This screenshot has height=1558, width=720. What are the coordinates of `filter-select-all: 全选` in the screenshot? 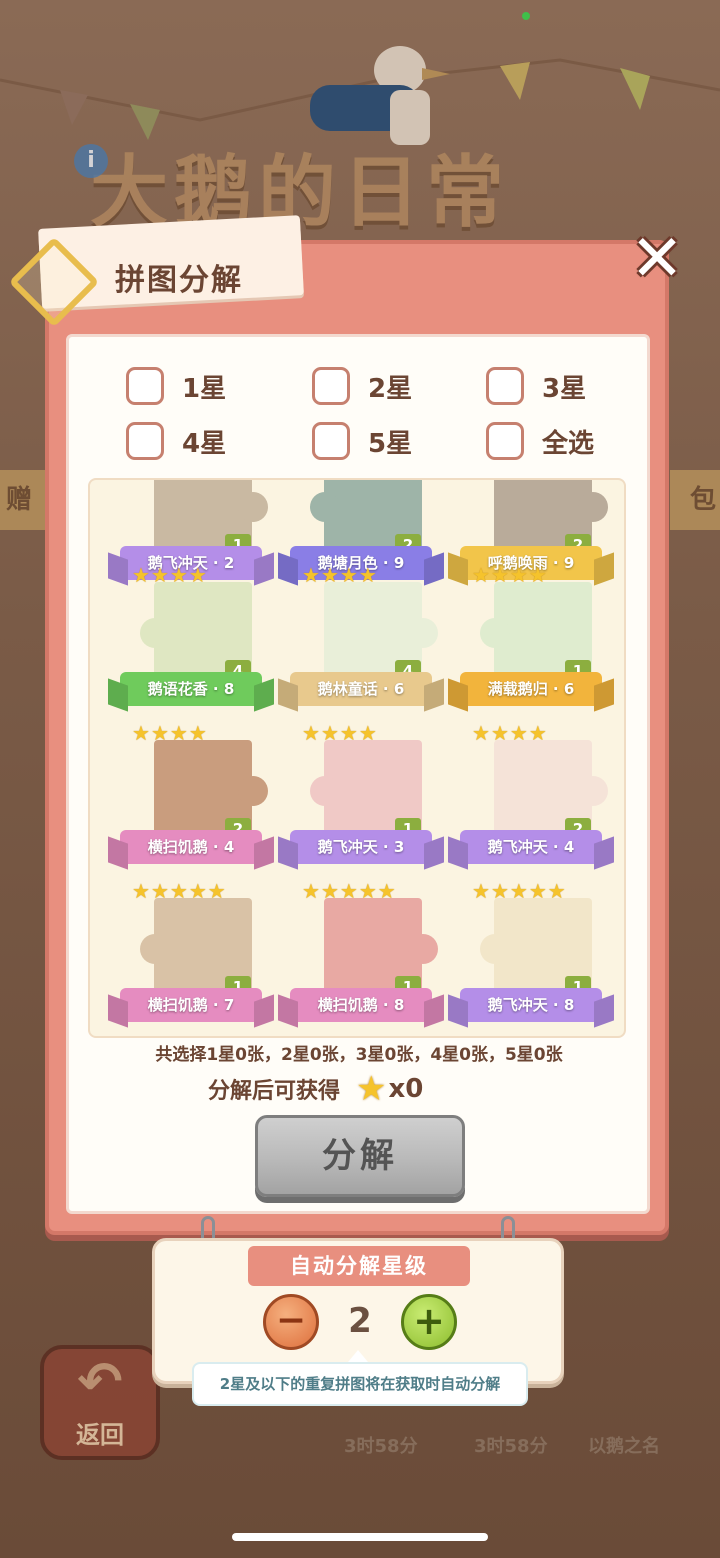 It's located at (540, 441).